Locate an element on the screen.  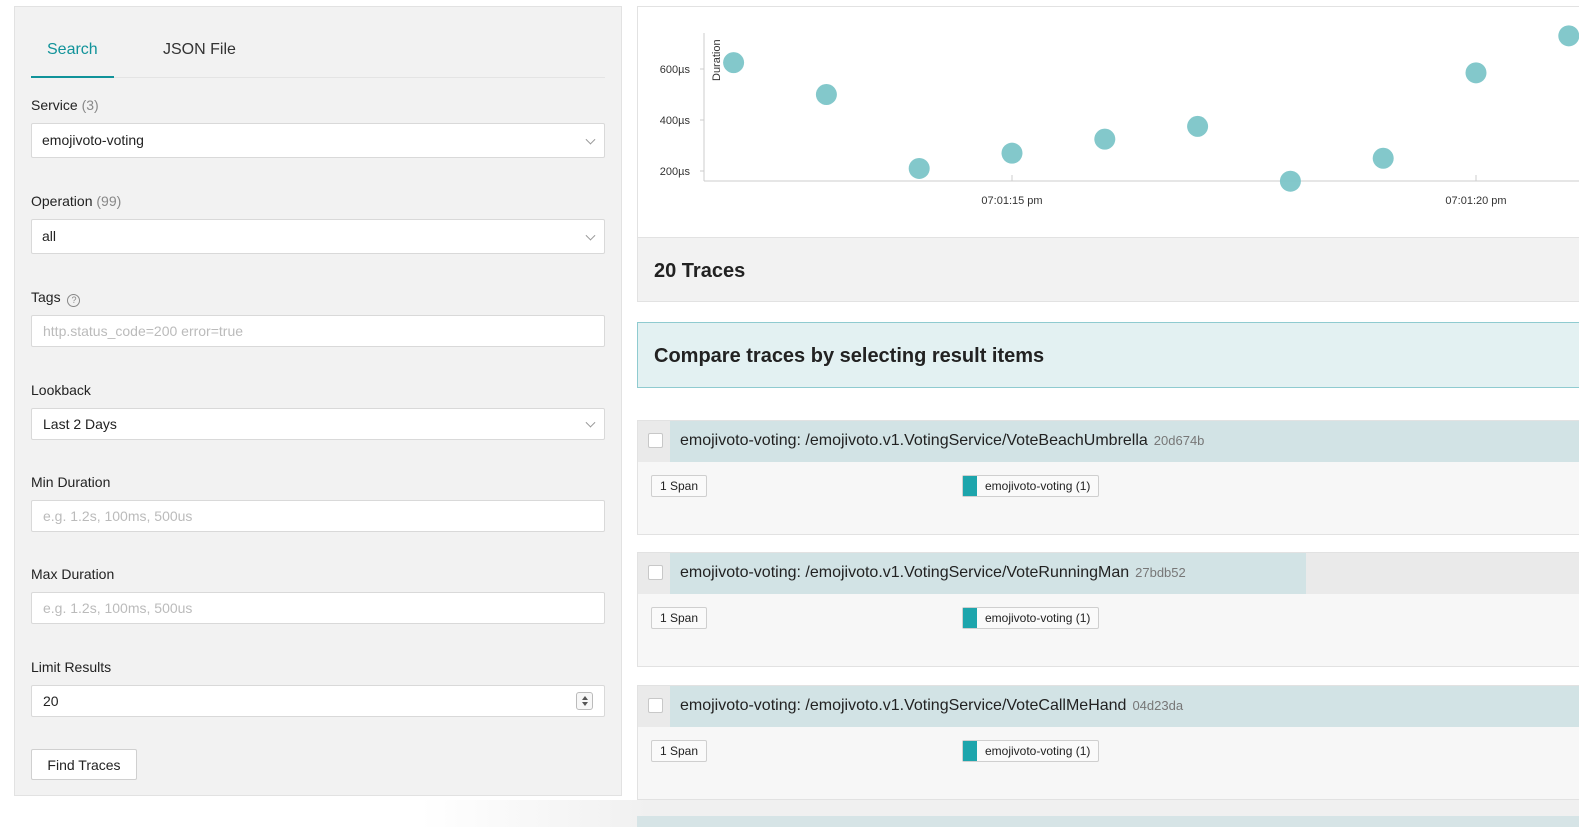
tags-label: Tags ? is located at coordinates (56, 298).